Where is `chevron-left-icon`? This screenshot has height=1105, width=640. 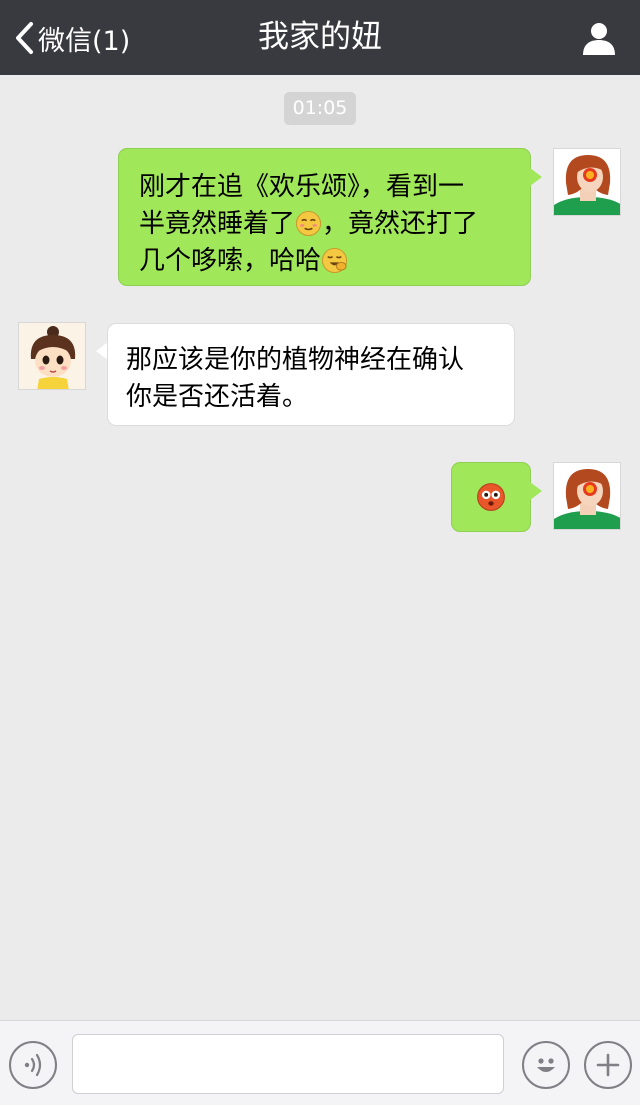
chevron-left-icon is located at coordinates (24, 38).